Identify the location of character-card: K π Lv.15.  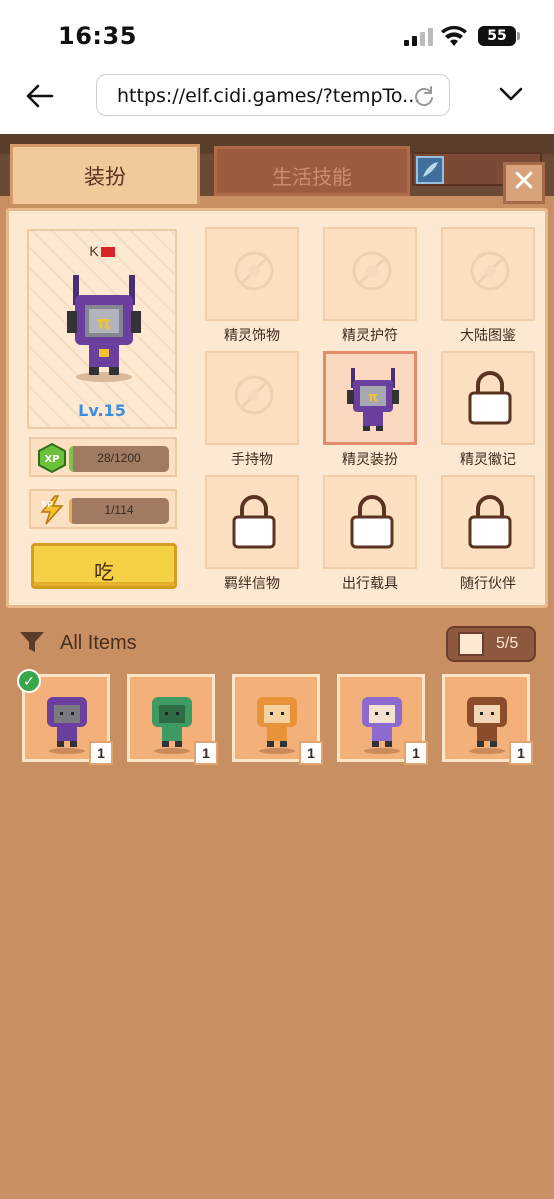
(102, 329).